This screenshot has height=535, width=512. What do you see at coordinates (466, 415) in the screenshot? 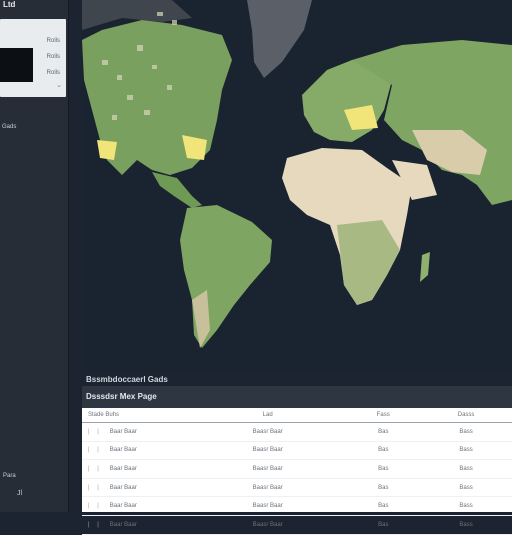
I see `column-header: Dasss` at bounding box center [466, 415].